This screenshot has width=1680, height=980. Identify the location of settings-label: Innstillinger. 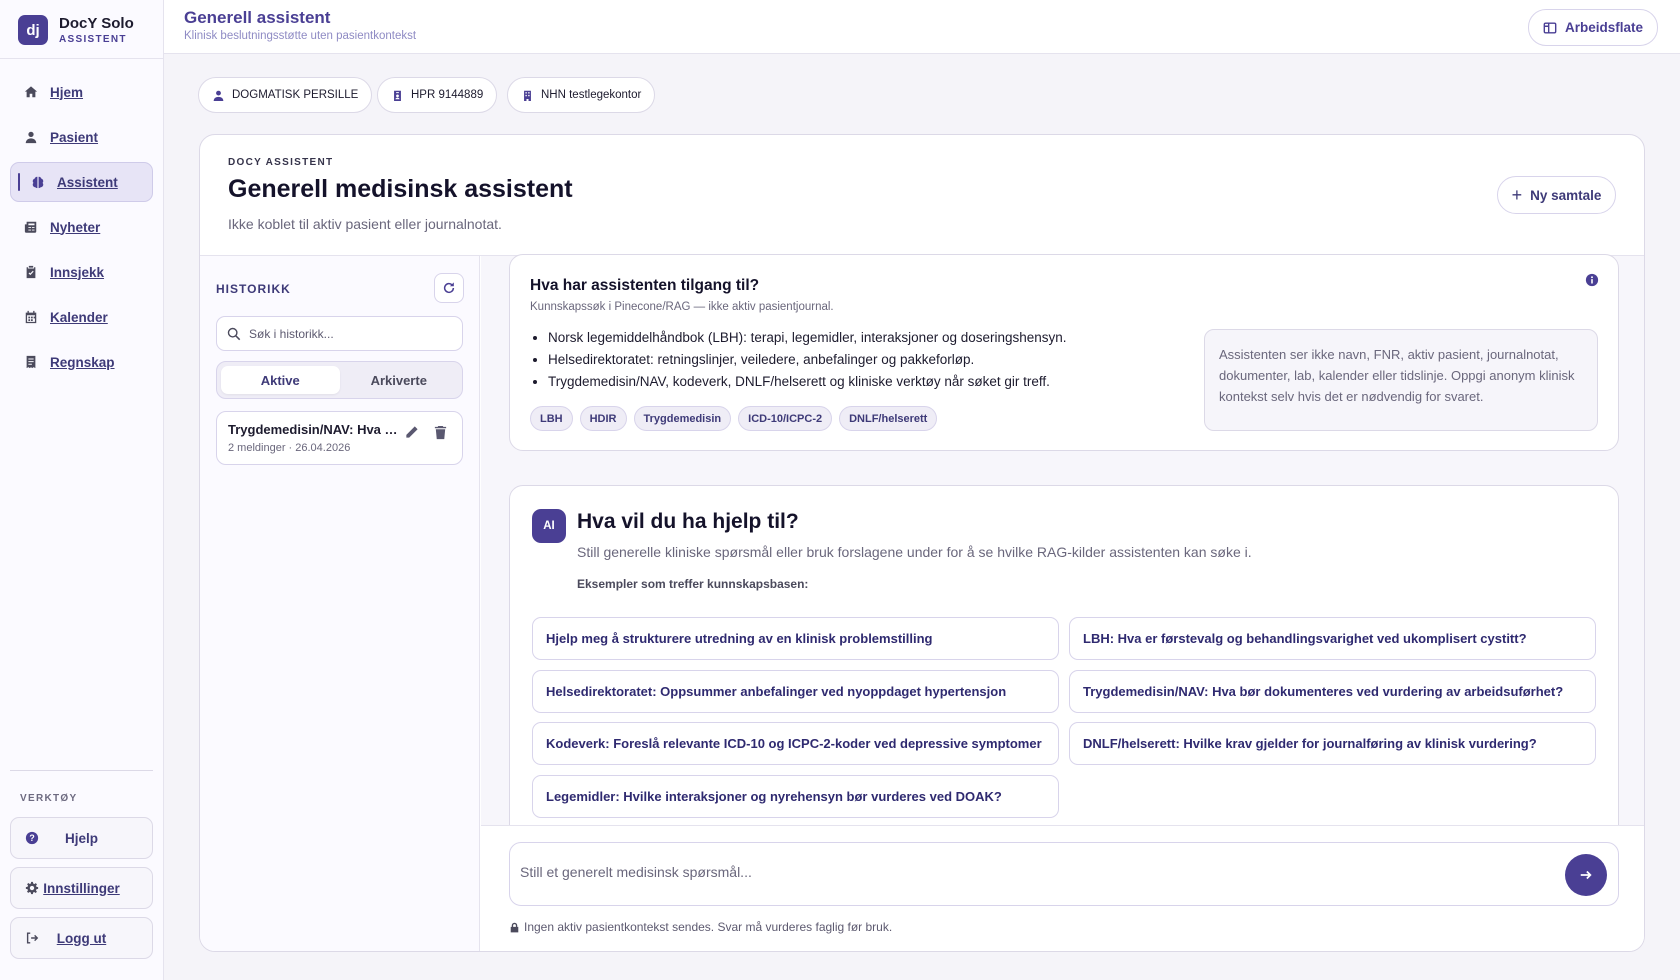
(81, 888).